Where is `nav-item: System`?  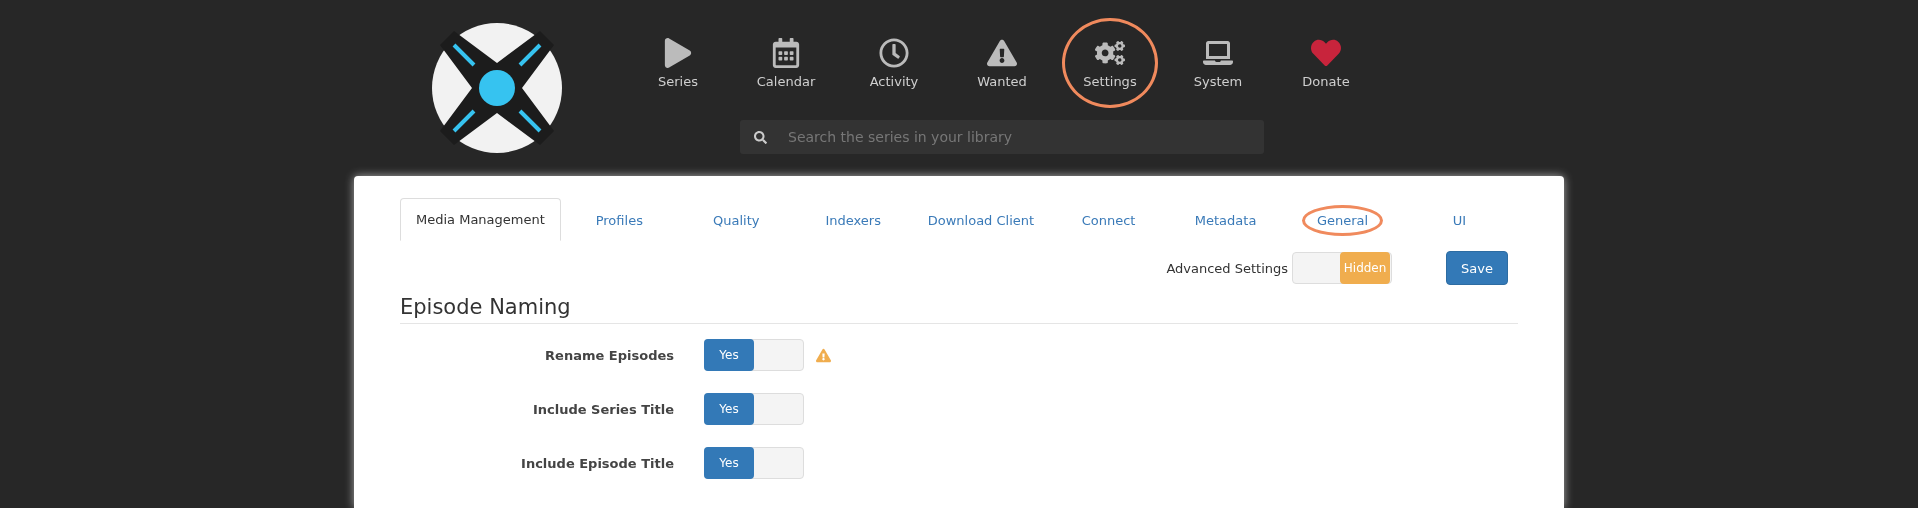
nav-item: System is located at coordinates (1218, 63).